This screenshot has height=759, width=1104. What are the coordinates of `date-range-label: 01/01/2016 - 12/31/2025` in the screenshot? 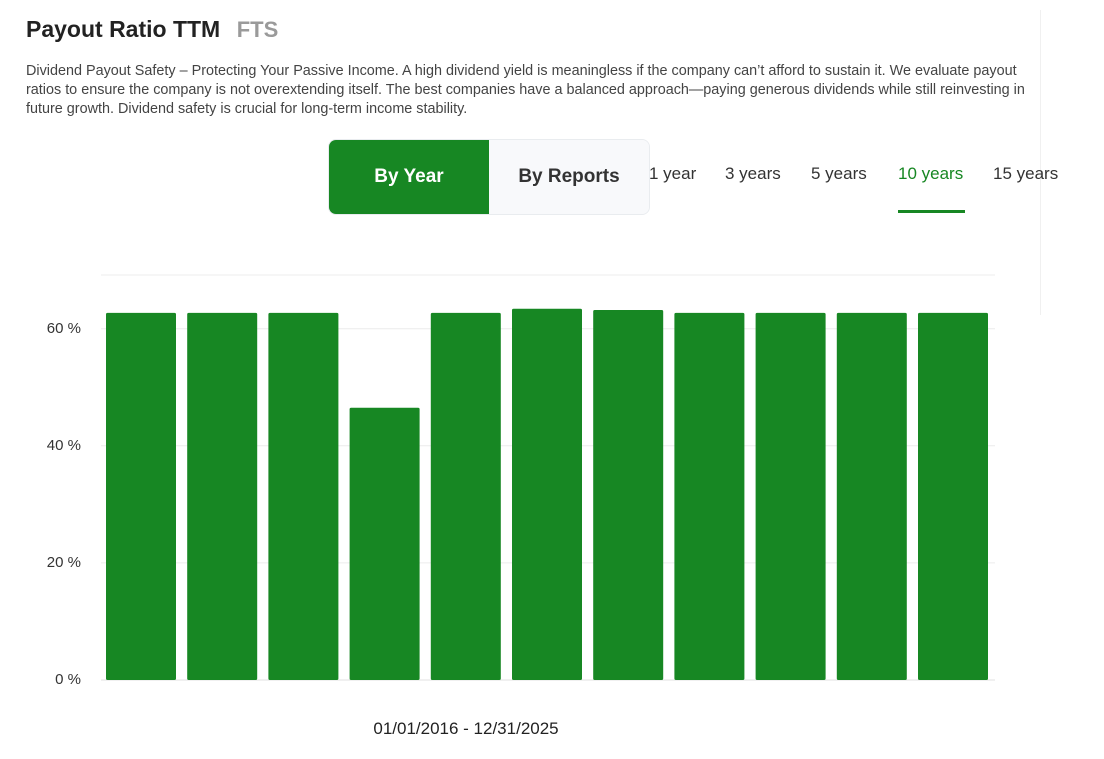 It's located at (465, 728).